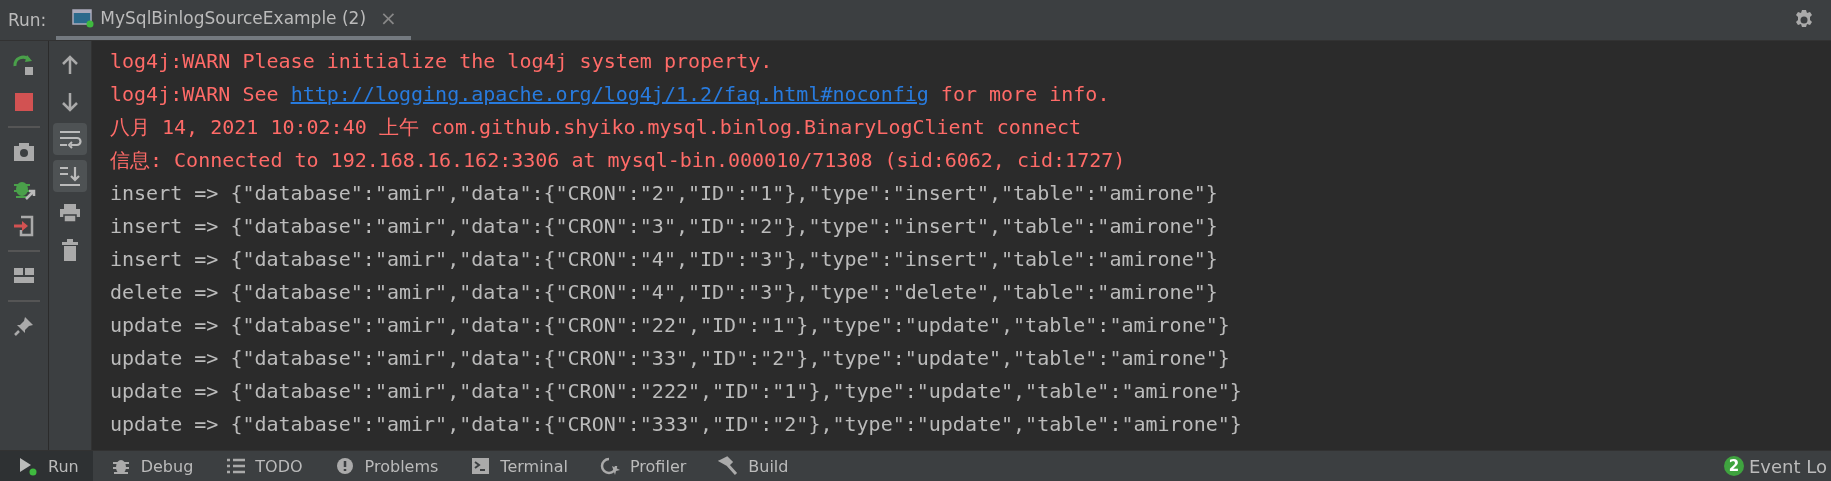  I want to click on console-line: insert => {"database":"amir","data":{"CRON":"2","ID":"1"},"type":"insert","table":"amirone"}, so click(664, 193).